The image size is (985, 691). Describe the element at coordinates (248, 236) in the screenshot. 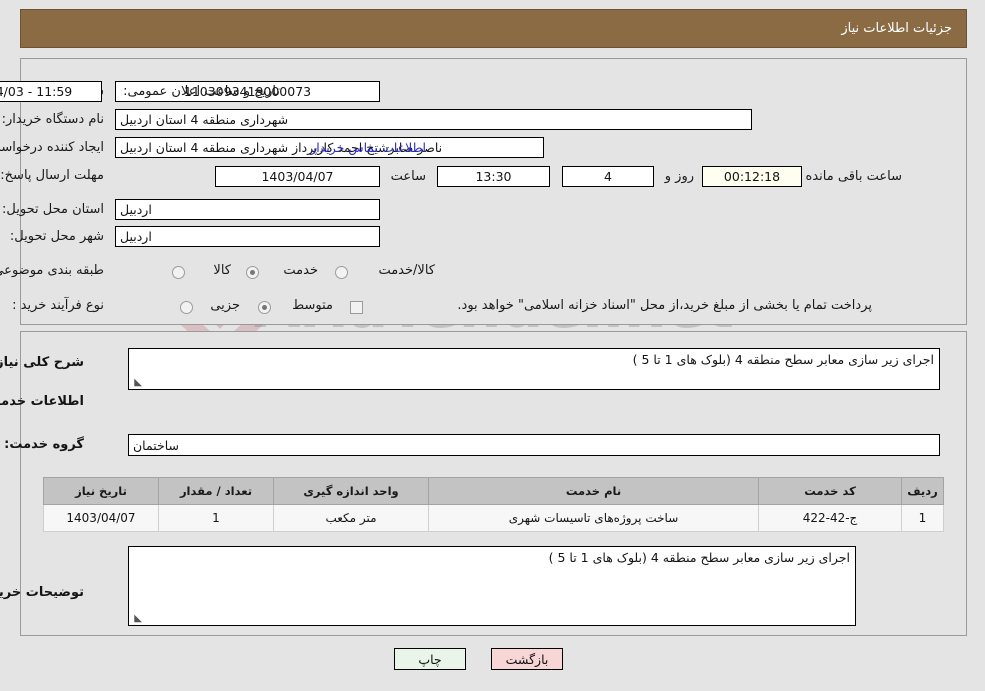

I see `delivery-city-value: اردبیل` at that location.